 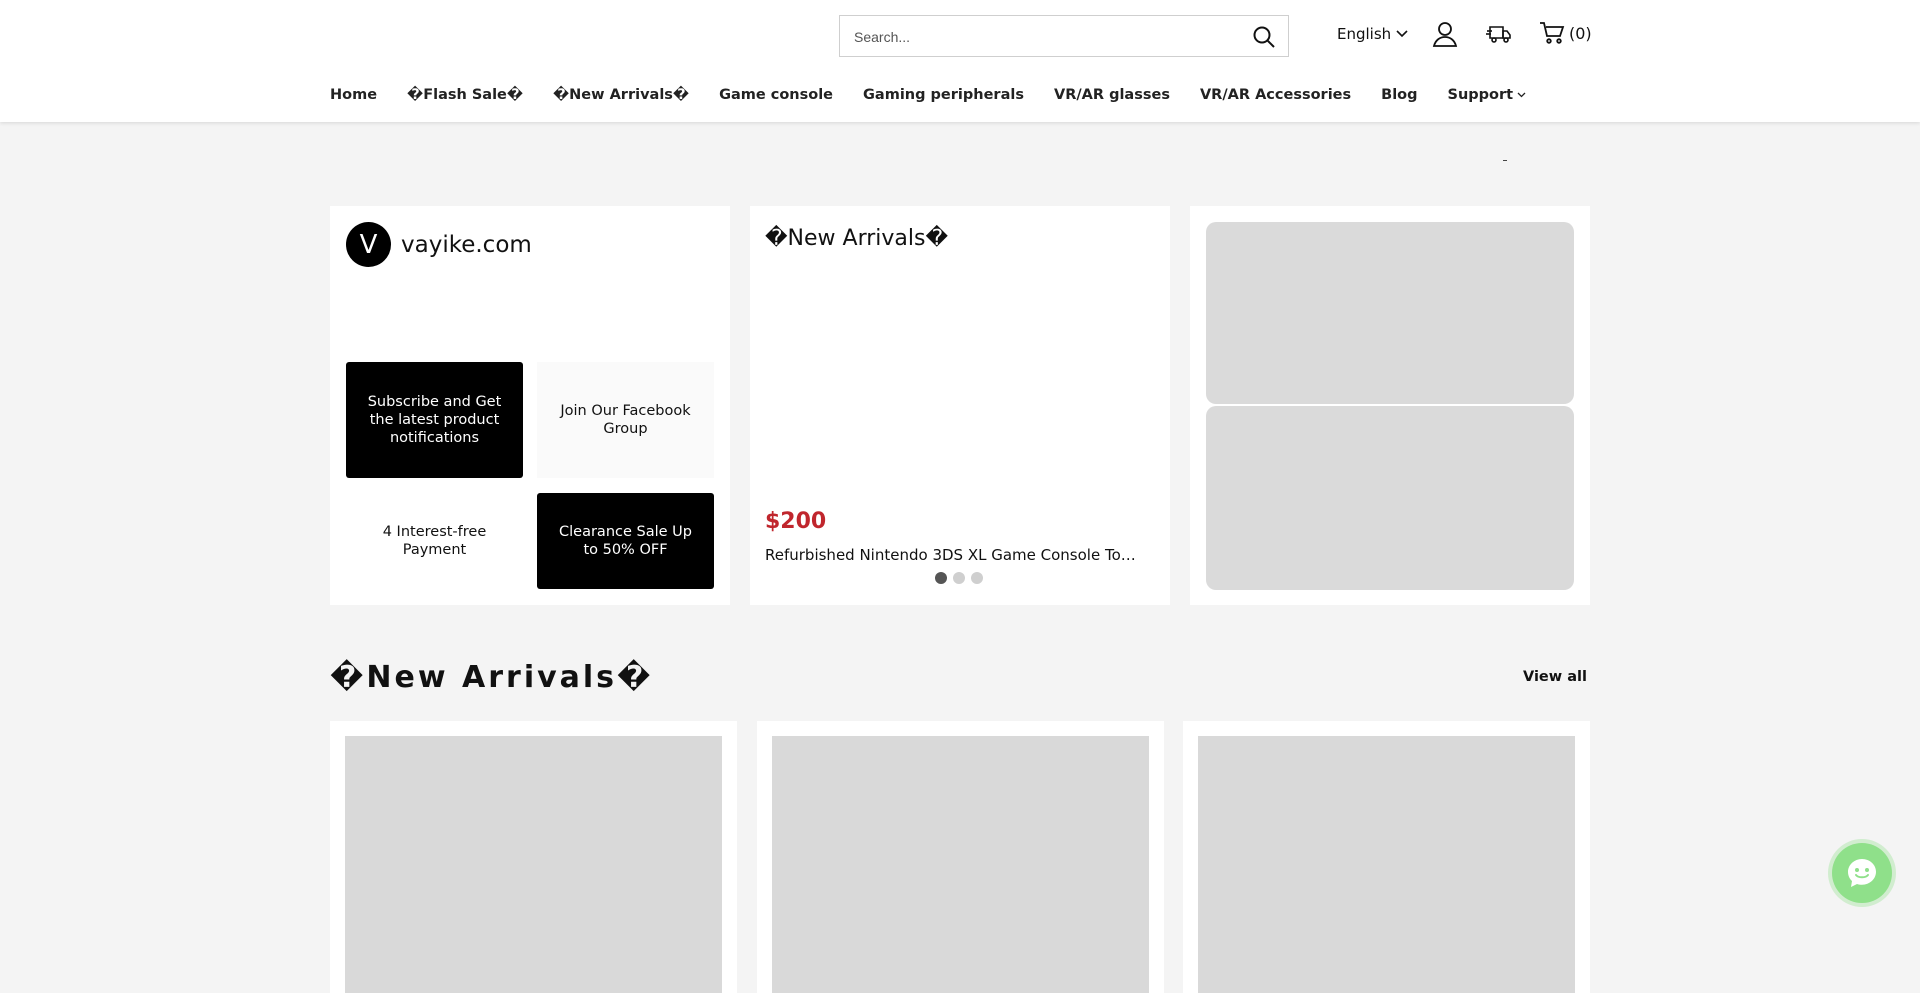 I want to click on nav-item-vr-ar-accessories: VR/AR Accessories, so click(x=1275, y=95).